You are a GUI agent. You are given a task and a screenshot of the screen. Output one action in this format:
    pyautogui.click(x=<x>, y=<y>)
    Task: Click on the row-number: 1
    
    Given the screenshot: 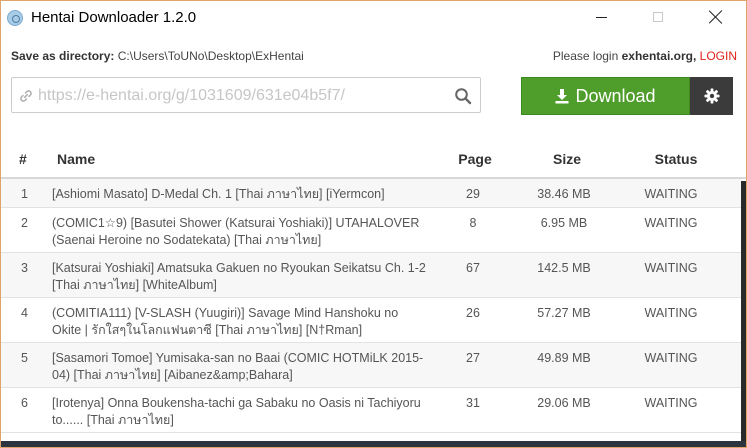 What is the action you would take?
    pyautogui.click(x=24, y=194)
    